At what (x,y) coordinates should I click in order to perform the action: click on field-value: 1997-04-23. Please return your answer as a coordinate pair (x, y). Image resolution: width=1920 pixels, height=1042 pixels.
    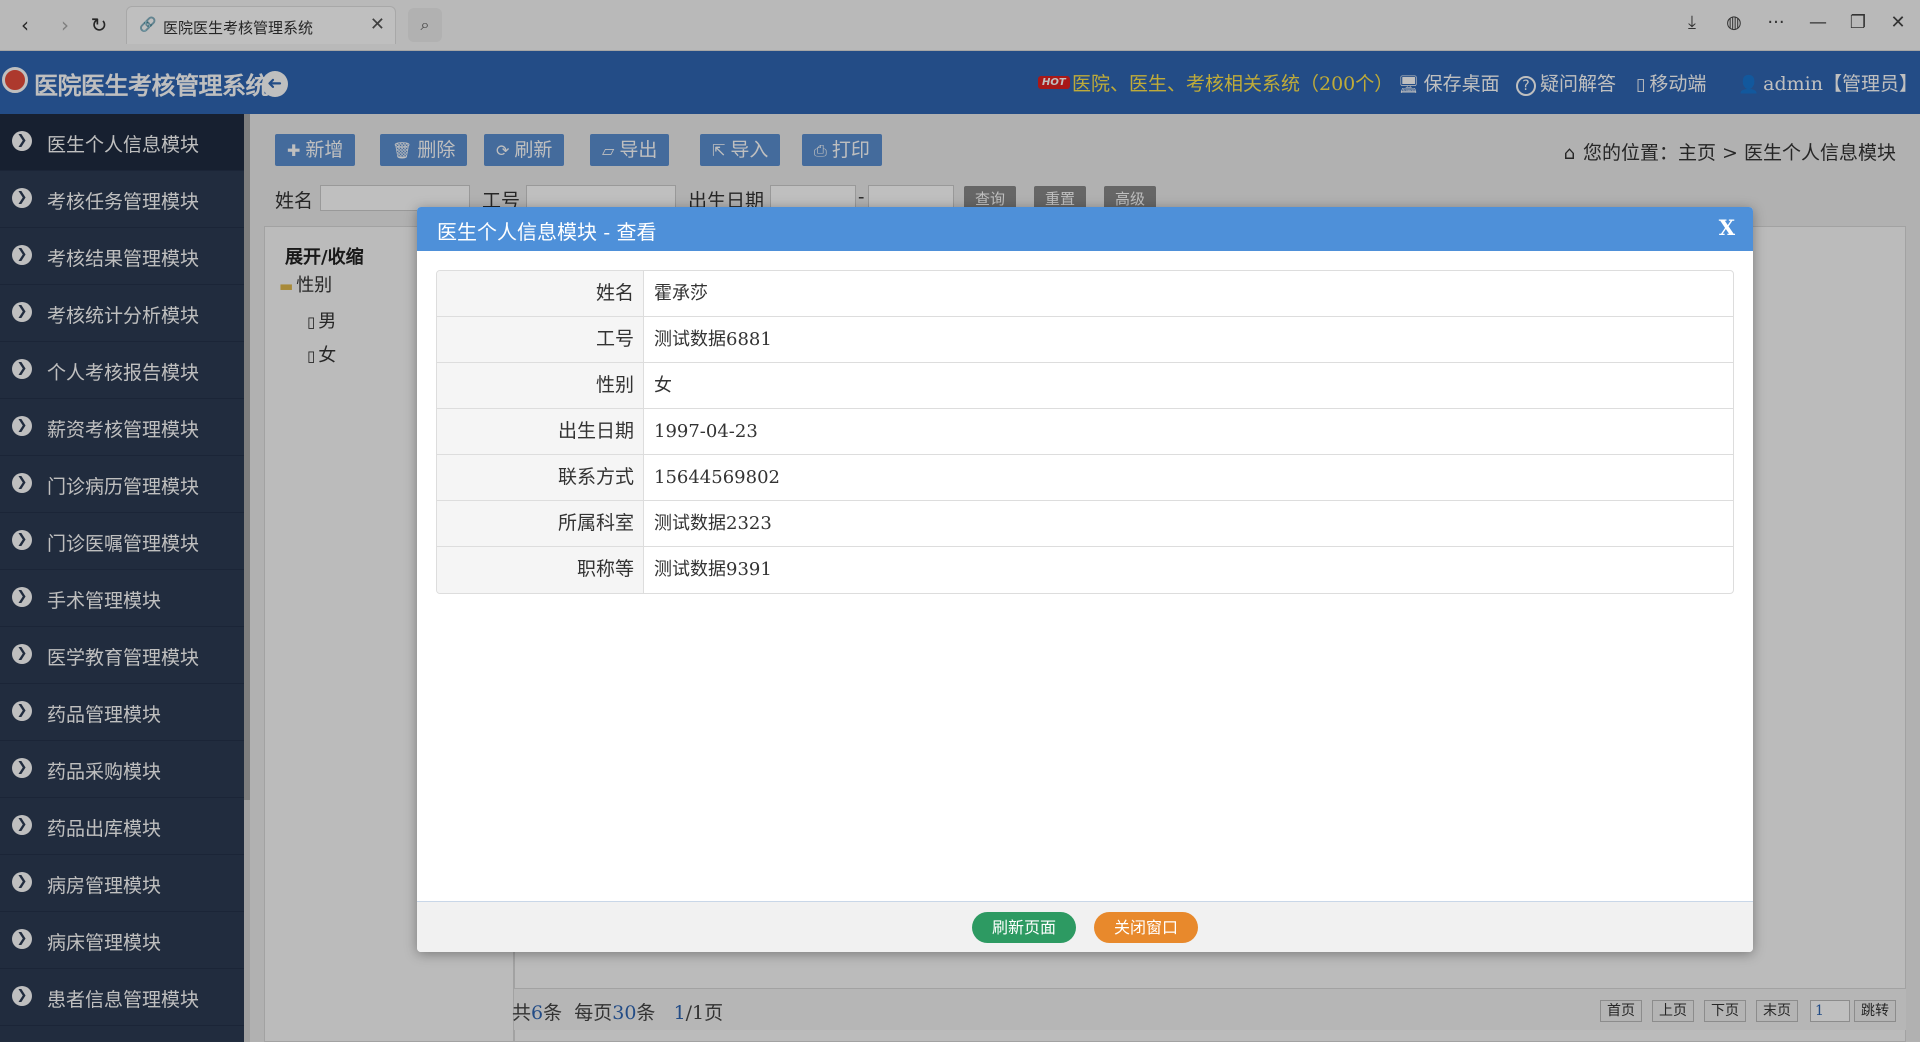
    Looking at the image, I should click on (706, 431).